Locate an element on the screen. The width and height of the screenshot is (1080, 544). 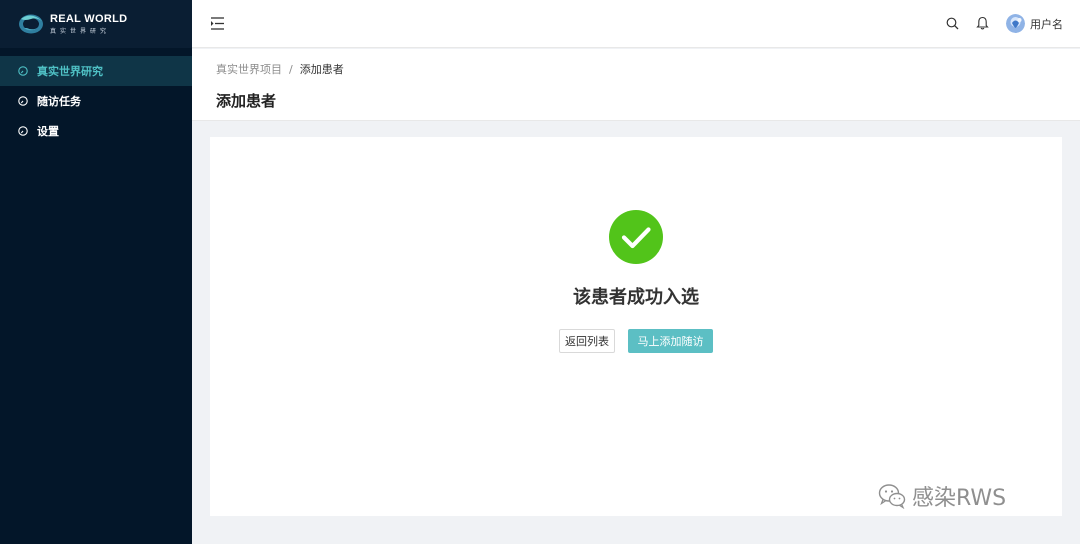
sidebar-item-label: 真实世界研究 is located at coordinates (70, 71).